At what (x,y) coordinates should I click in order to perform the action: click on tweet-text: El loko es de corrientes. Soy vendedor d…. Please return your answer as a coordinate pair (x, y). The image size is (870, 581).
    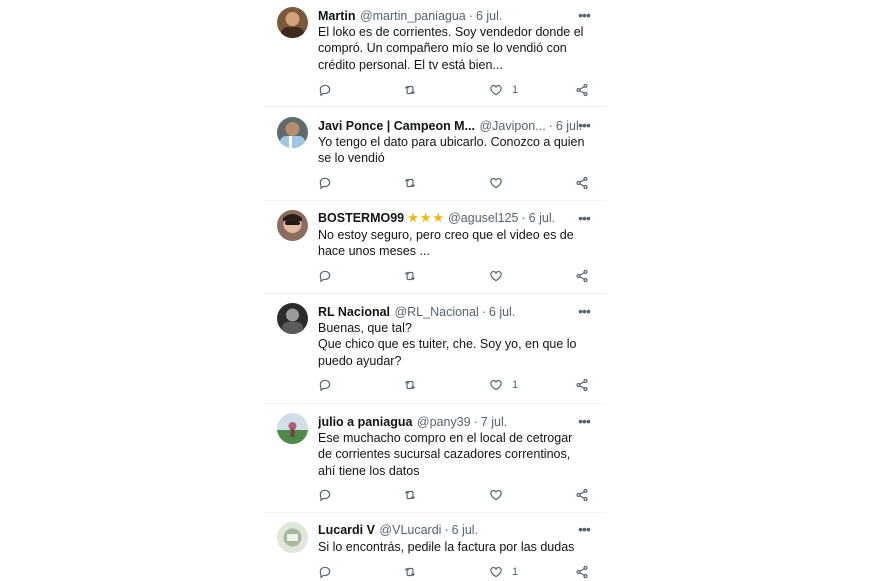
    Looking at the image, I should click on (451, 48).